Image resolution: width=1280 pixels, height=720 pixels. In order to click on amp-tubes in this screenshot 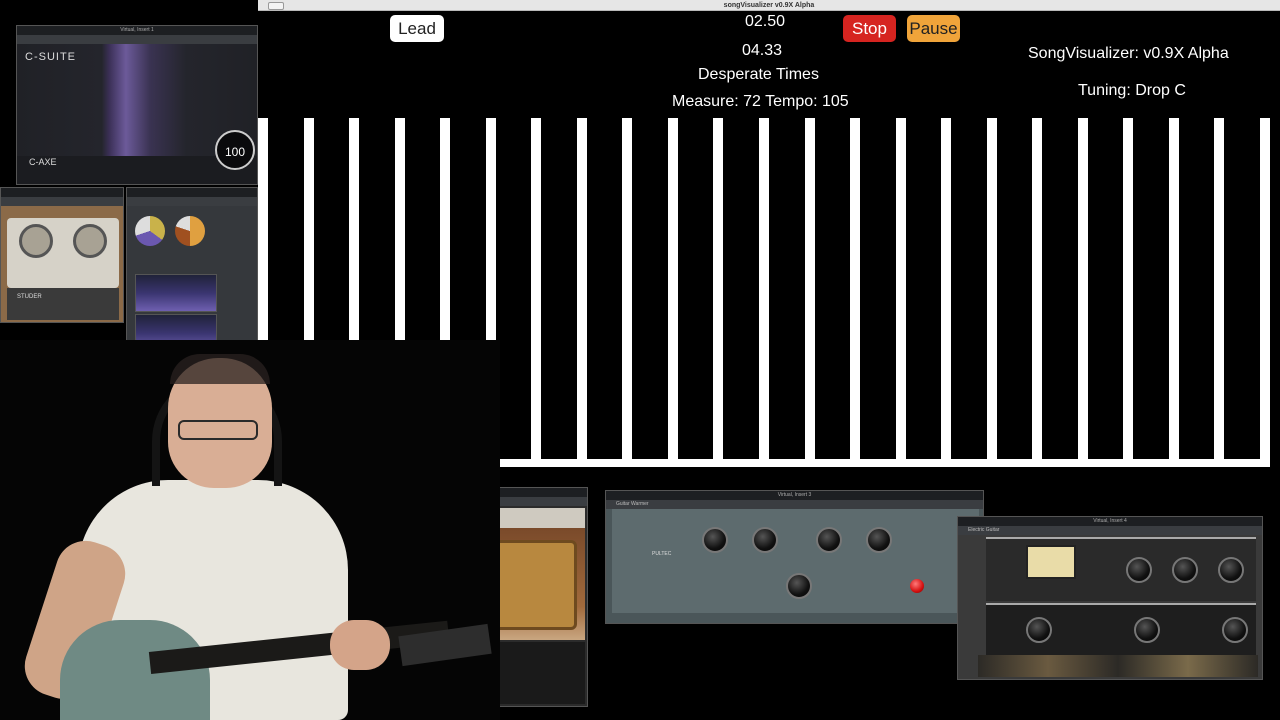, I will do `click(1118, 666)`.